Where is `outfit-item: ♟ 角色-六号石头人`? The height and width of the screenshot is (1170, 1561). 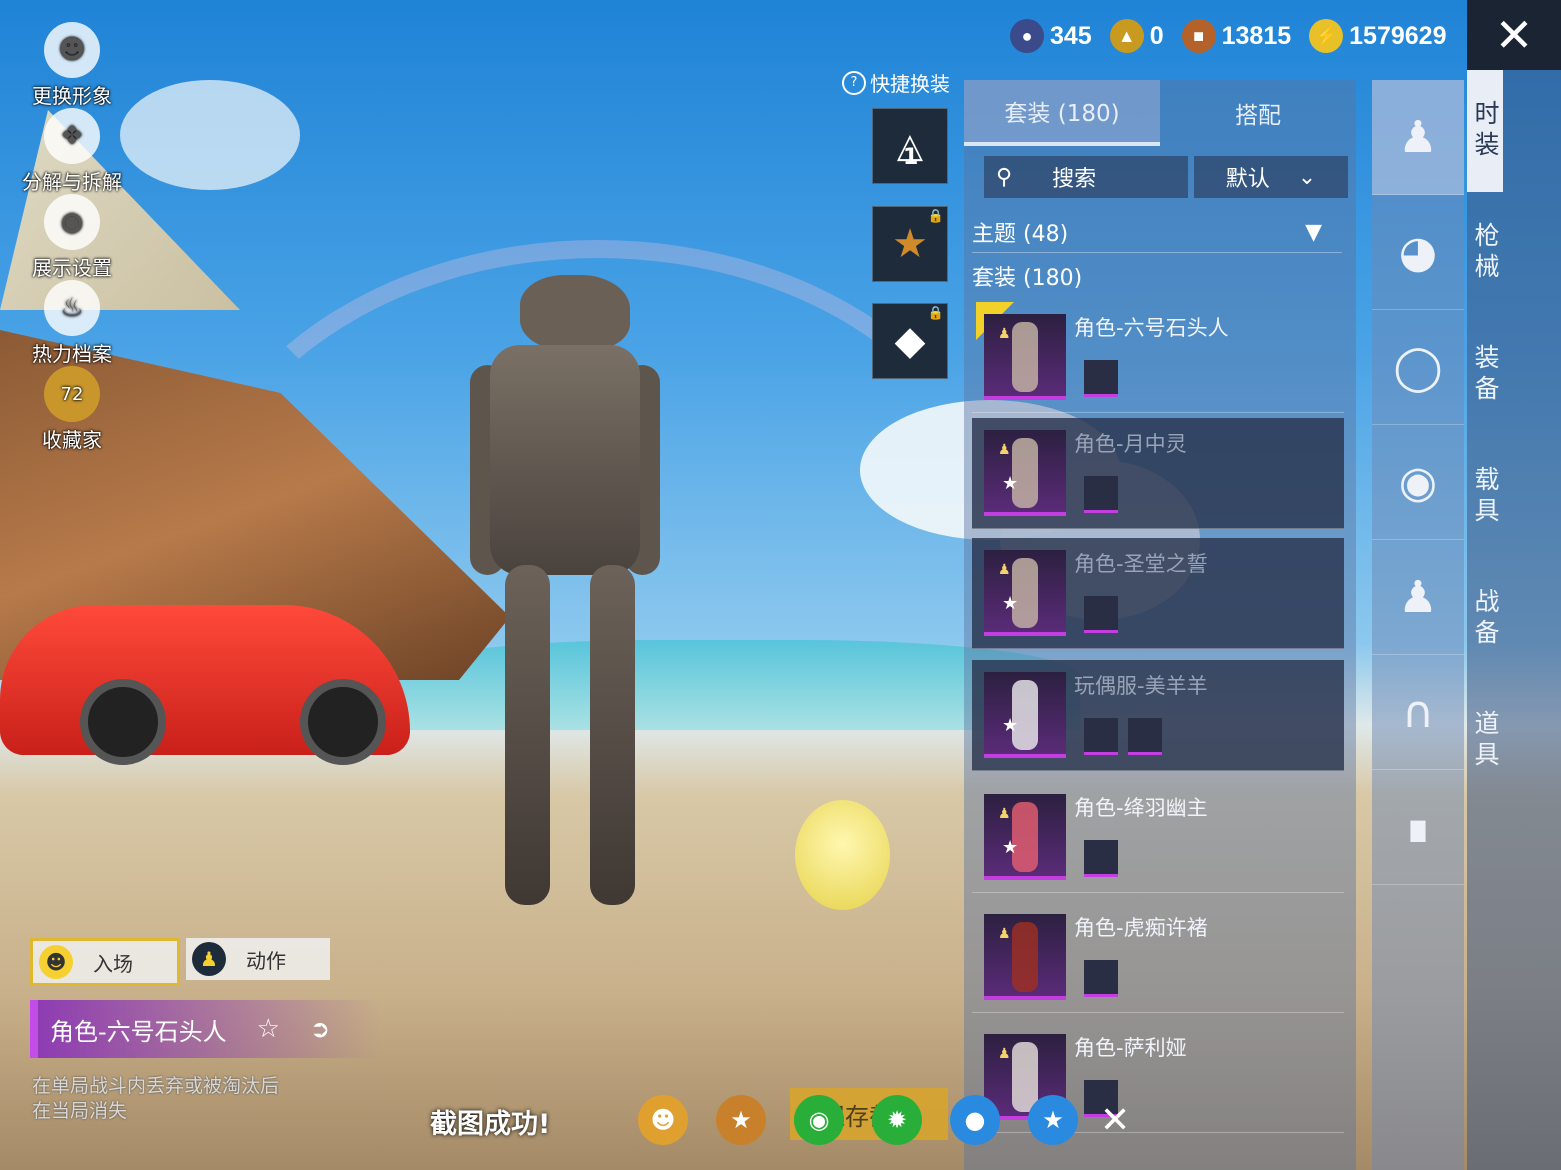 outfit-item: ♟ 角色-六号石头人 is located at coordinates (1158, 357).